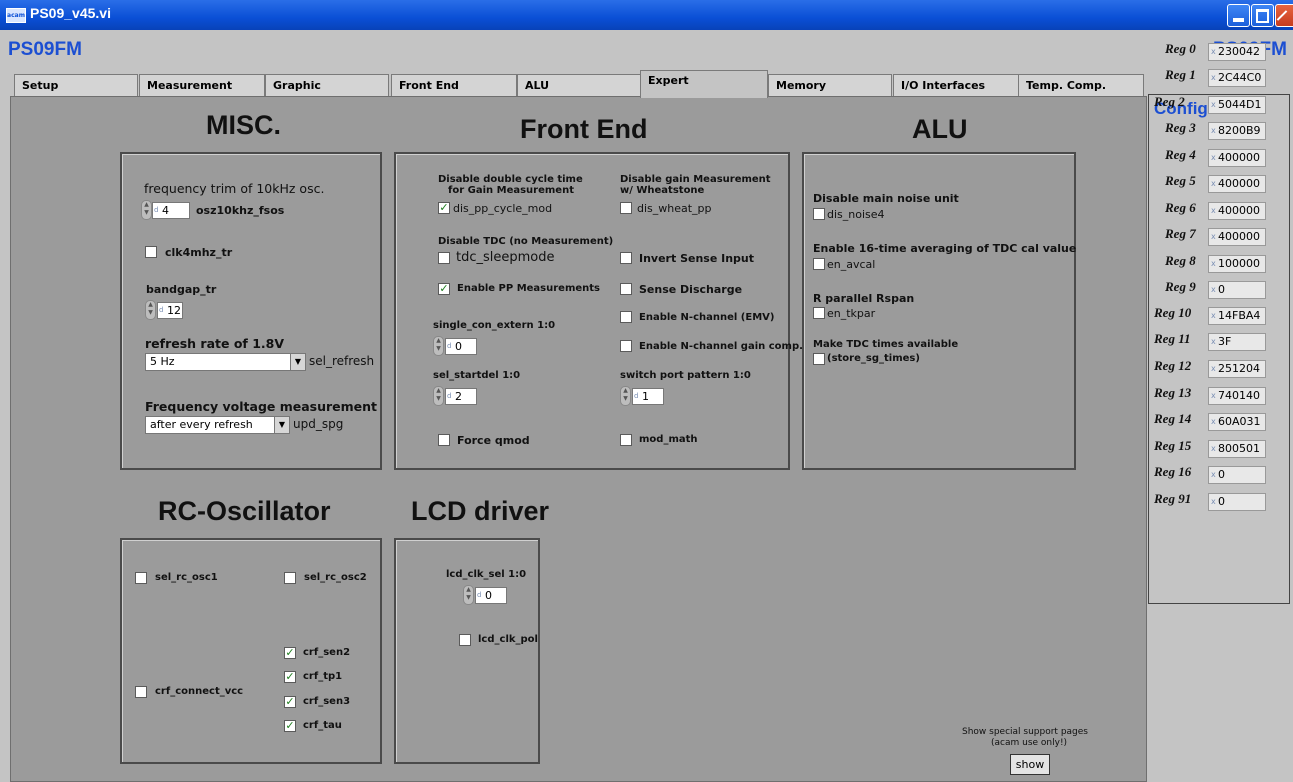 The width and height of the screenshot is (1293, 782). Describe the element at coordinates (16, 15) in the screenshot. I see `app-icon: acam` at that location.